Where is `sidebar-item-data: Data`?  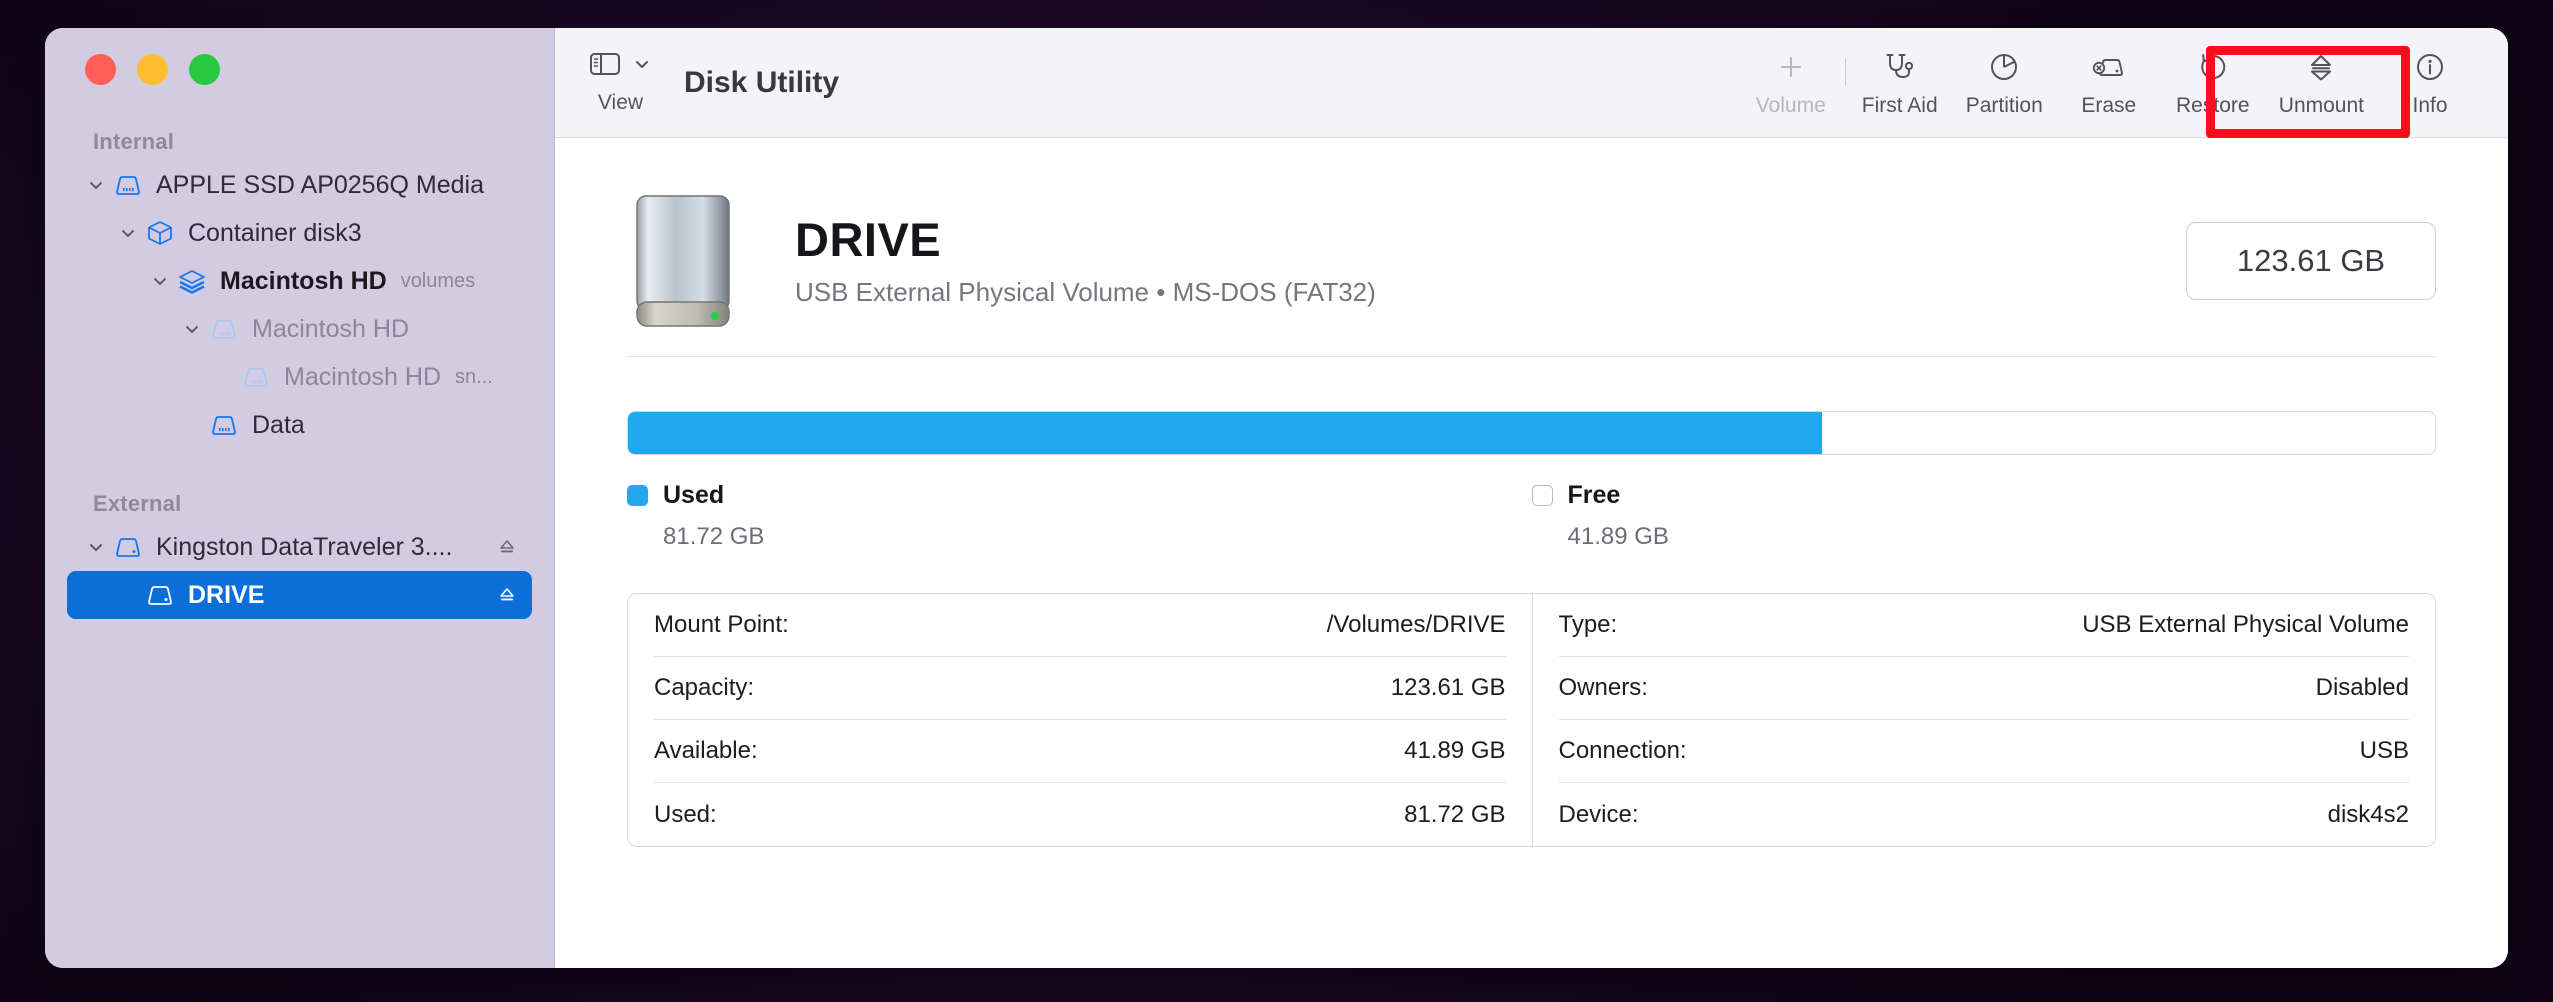
sidebar-item-data: Data is located at coordinates (299, 425).